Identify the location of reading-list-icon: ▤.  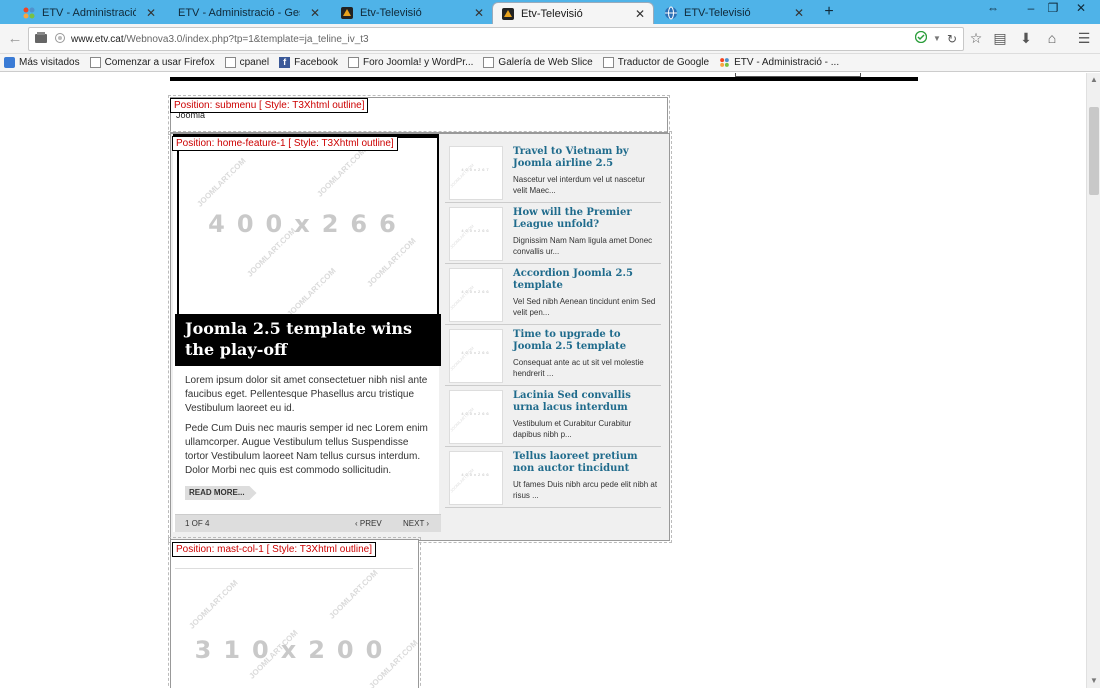
(1000, 38).